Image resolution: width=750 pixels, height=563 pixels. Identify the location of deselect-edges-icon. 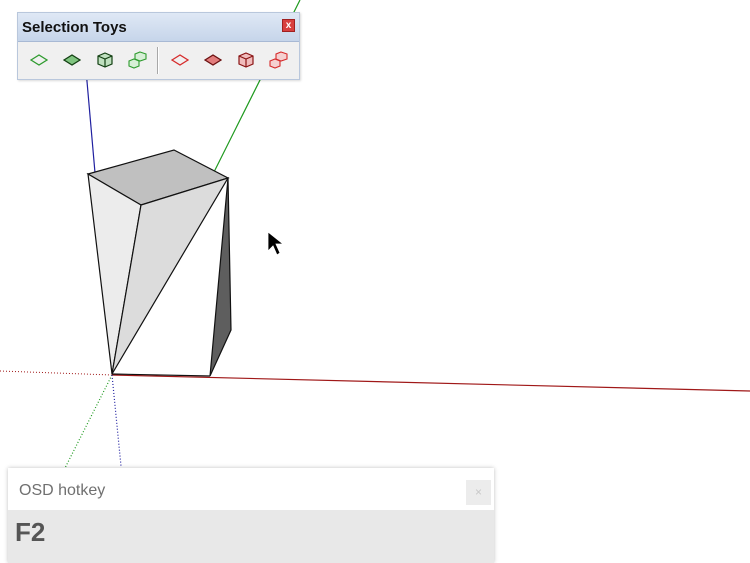
(180, 60).